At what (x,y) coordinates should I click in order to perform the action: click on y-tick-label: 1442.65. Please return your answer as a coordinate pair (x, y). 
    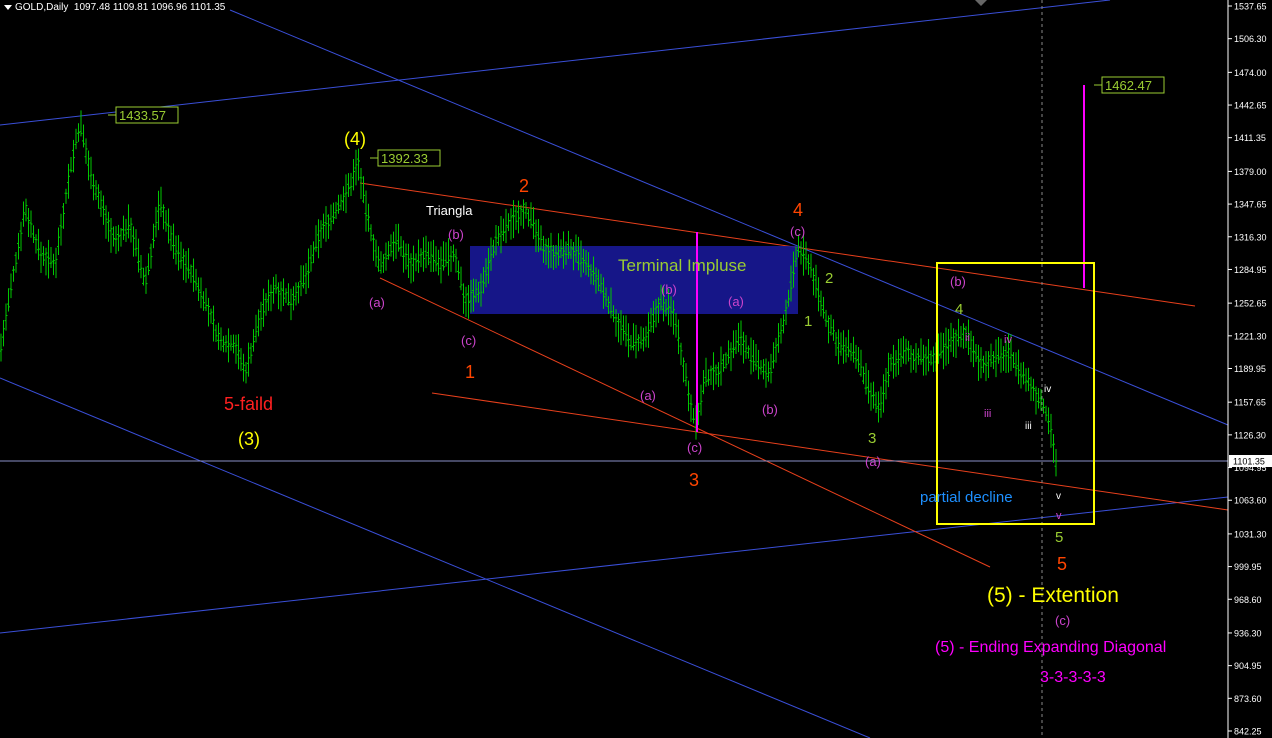
    Looking at the image, I should click on (1250, 106).